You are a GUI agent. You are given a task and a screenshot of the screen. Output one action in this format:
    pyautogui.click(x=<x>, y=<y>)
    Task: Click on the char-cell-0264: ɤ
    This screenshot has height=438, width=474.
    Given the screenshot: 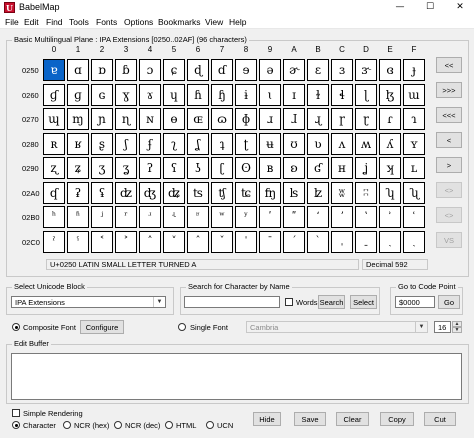 What is the action you would take?
    pyautogui.click(x=150, y=94)
    